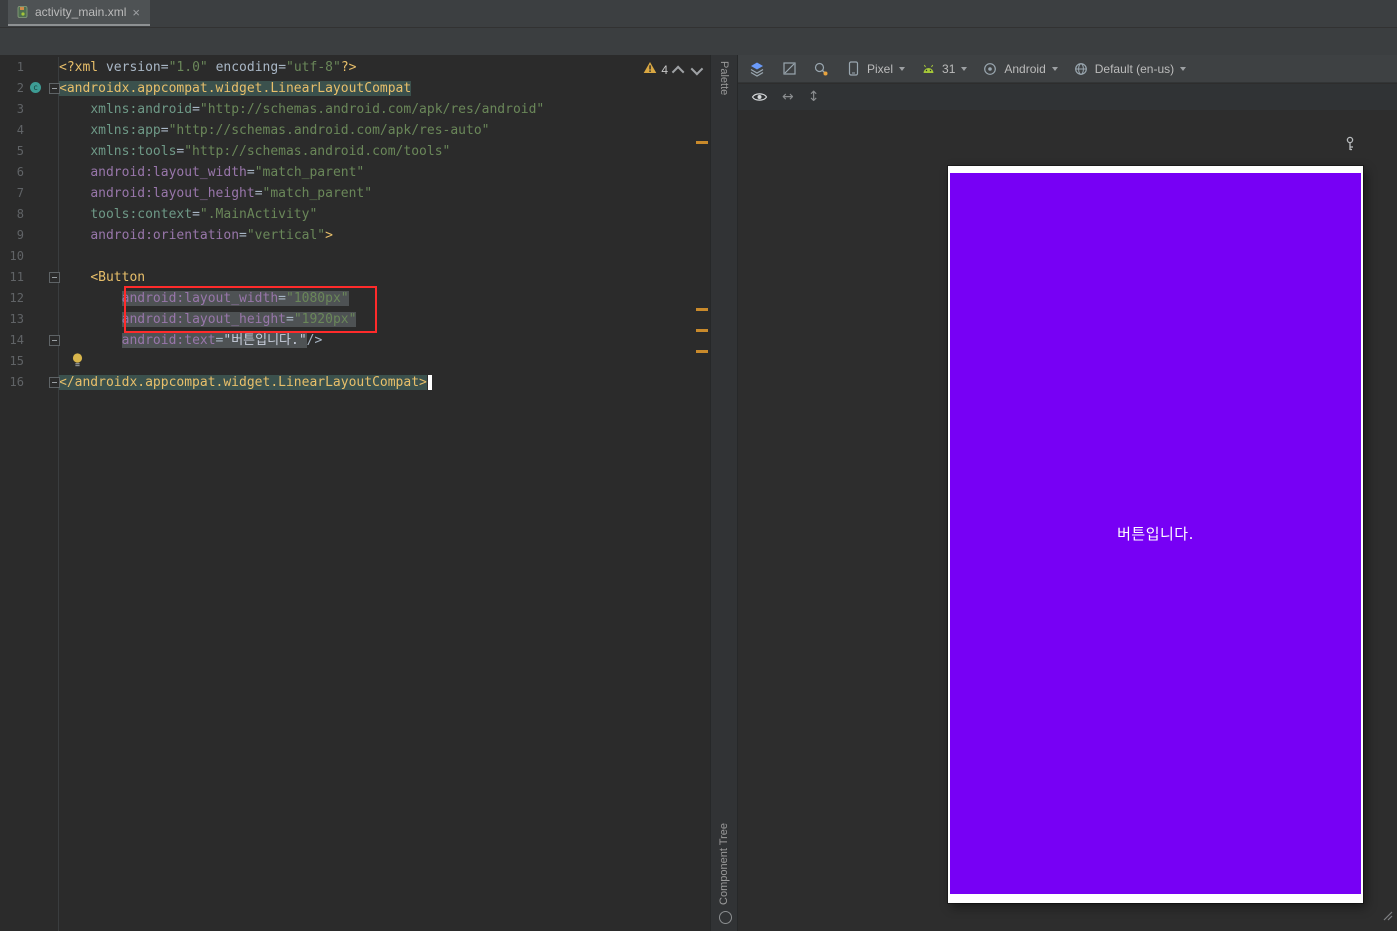 This screenshot has width=1397, height=931. I want to click on android-xml-file-icon, so click(22, 12).